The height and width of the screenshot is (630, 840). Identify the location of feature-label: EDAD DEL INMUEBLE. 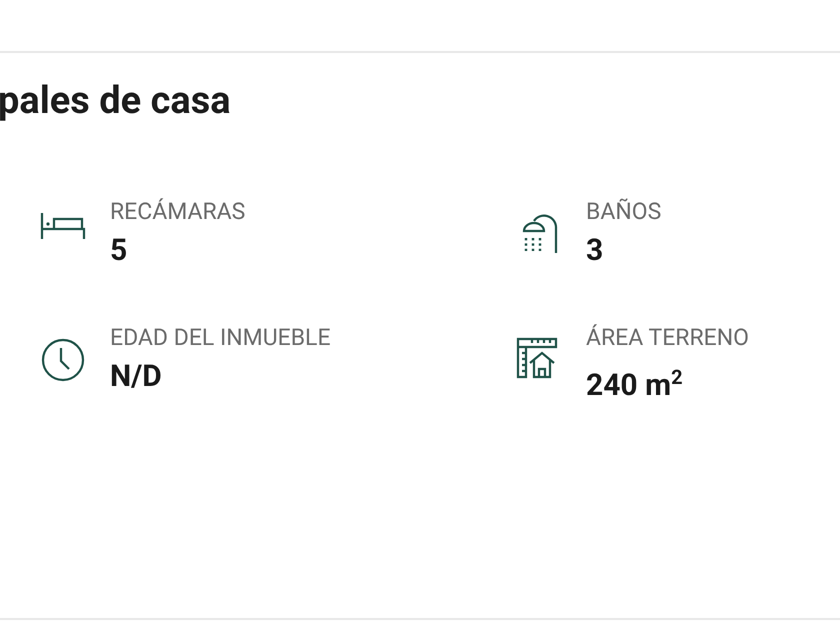
(220, 337).